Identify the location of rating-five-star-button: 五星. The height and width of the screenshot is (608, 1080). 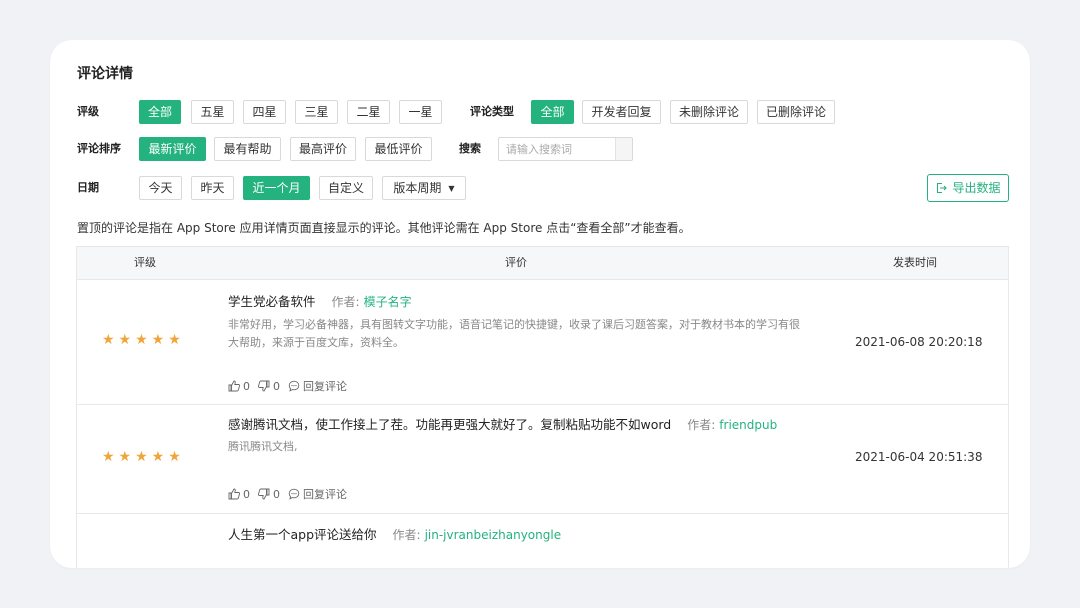
(212, 112).